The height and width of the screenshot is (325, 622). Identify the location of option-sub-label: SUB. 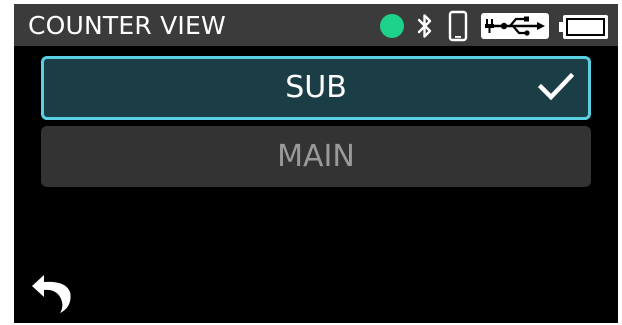
(316, 87).